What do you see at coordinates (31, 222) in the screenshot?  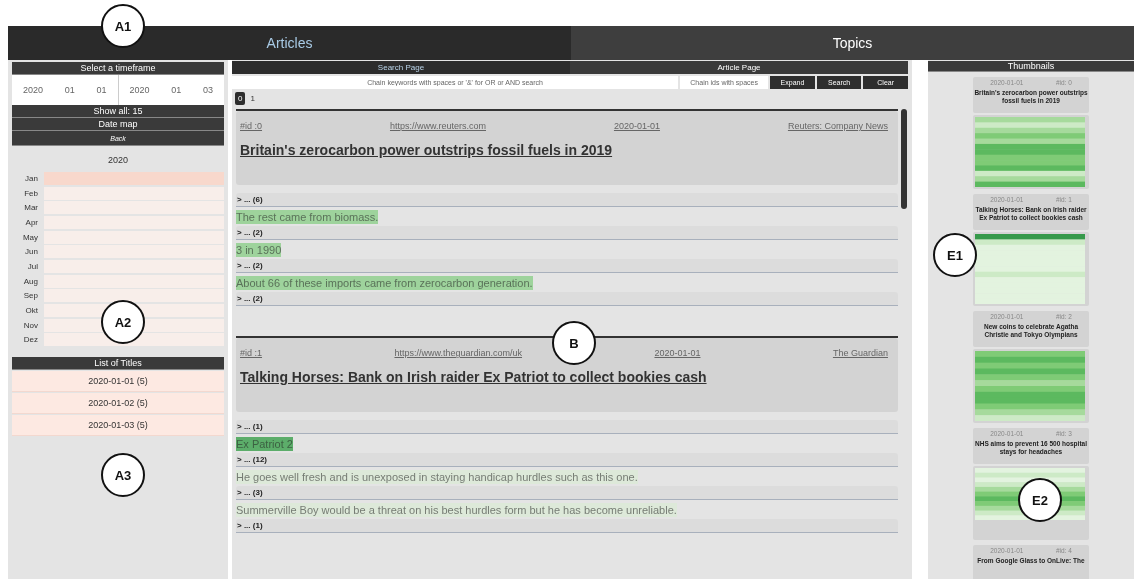 I see `month-label: Apr` at bounding box center [31, 222].